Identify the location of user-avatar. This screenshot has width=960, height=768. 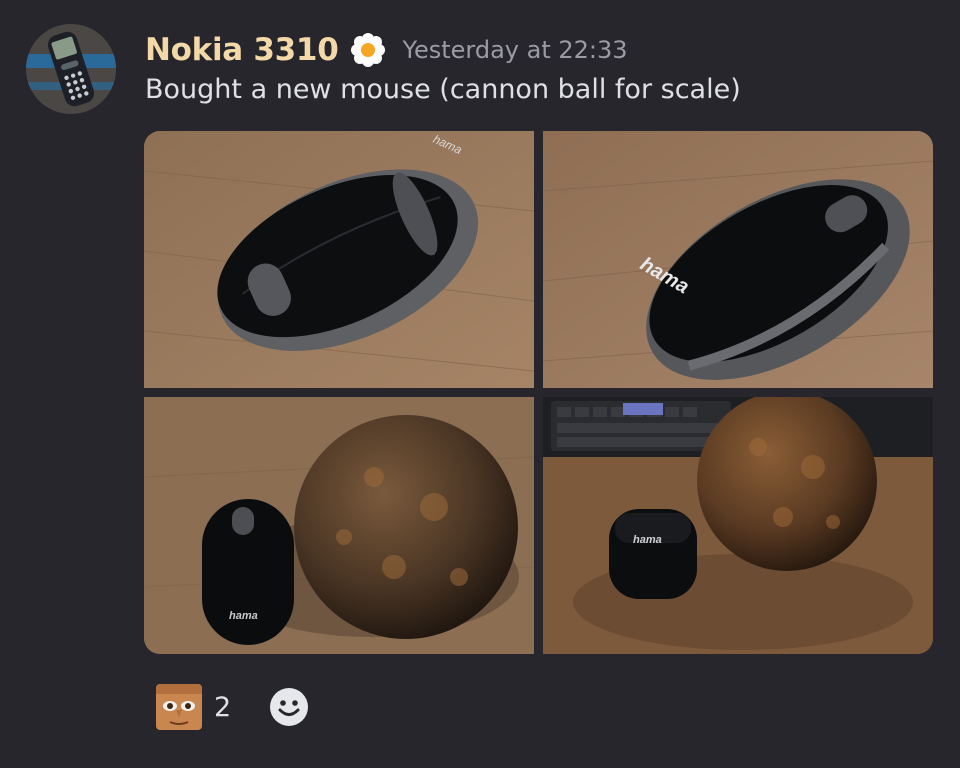
(71, 69).